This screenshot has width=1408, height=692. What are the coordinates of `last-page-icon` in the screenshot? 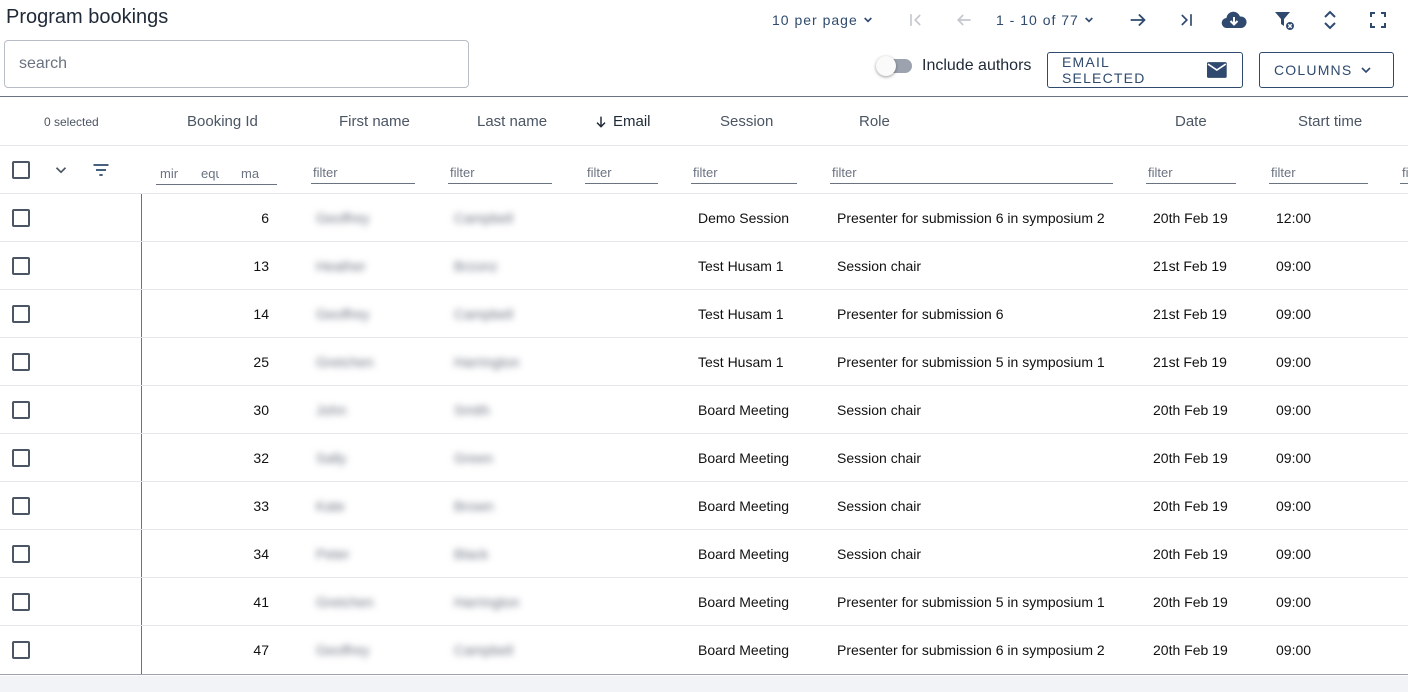 It's located at (1186, 20).